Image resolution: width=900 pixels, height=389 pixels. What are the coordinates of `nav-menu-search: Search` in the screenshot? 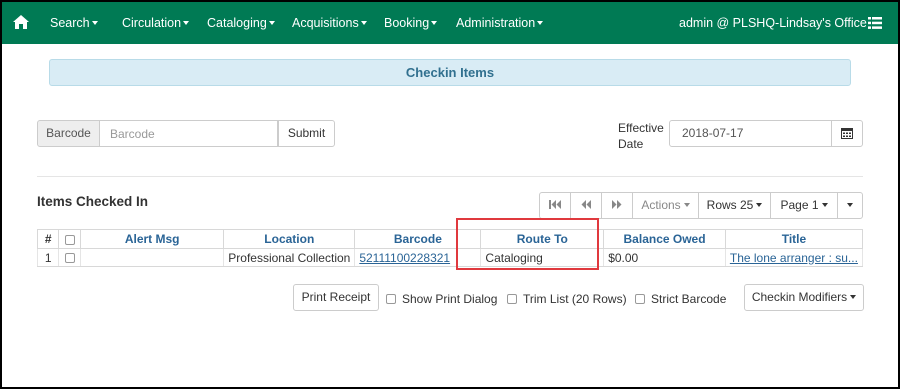 It's located at (74, 23).